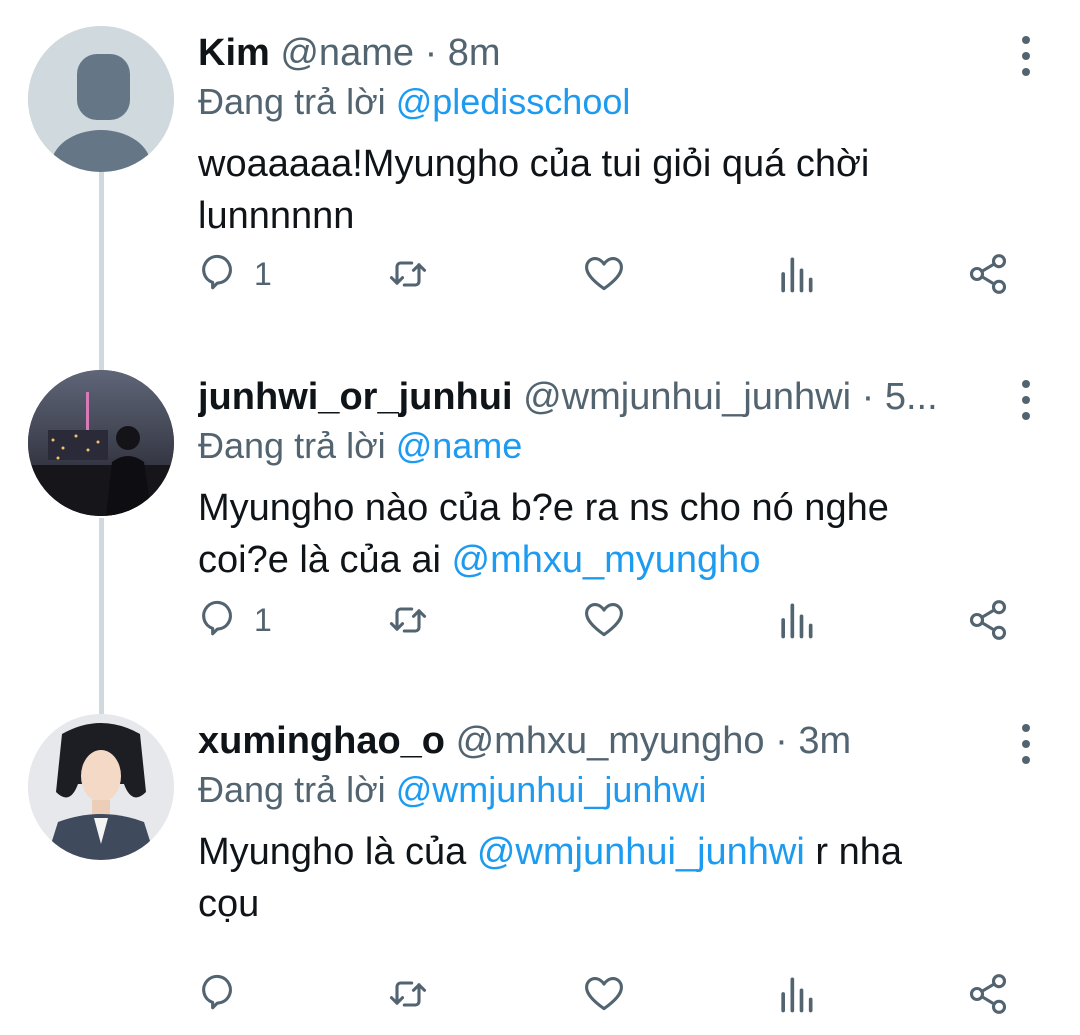 This screenshot has width=1080, height=1035. What do you see at coordinates (513, 101) in the screenshot?
I see `mention-link: @pledisschool` at bounding box center [513, 101].